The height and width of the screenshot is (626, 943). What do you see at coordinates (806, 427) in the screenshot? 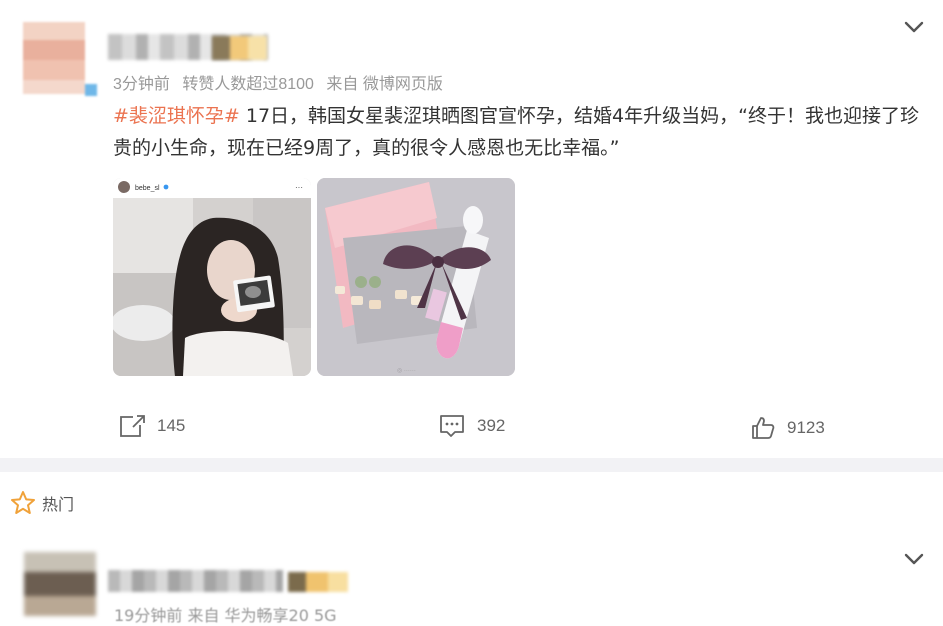
I see `like-count: 9123` at bounding box center [806, 427].